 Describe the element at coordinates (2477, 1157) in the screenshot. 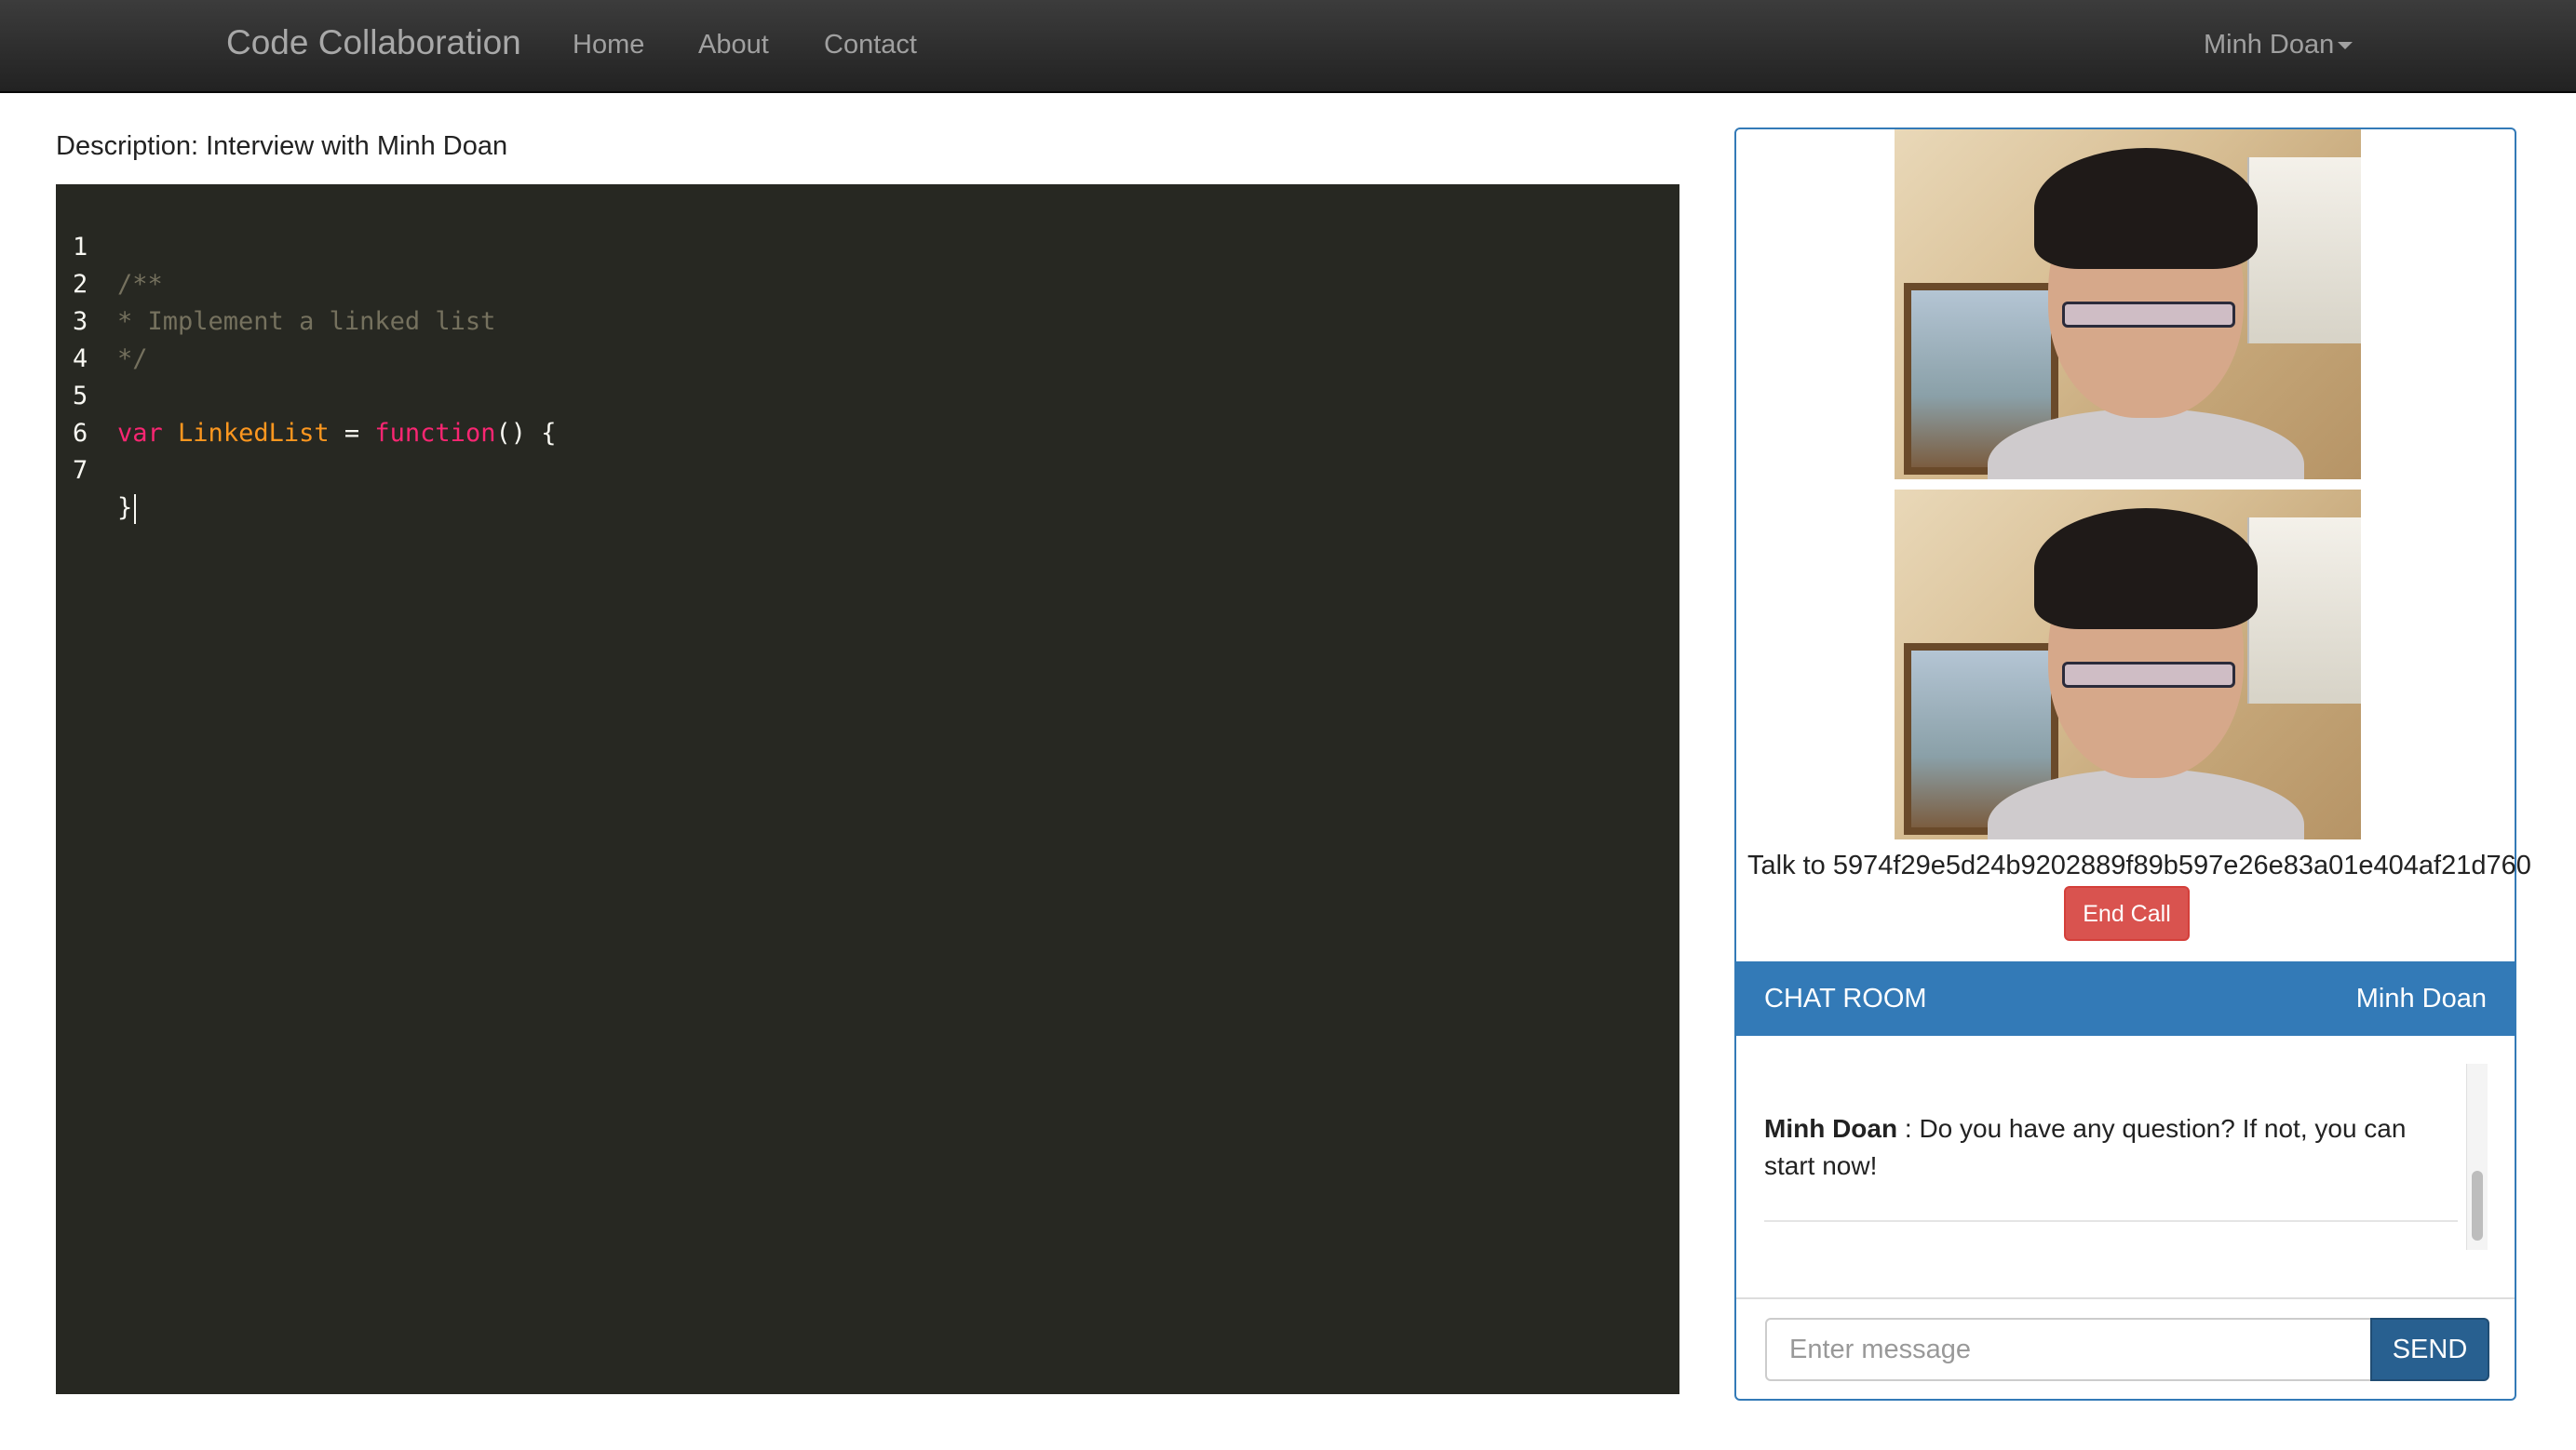

I see `chat-scrollbar` at that location.